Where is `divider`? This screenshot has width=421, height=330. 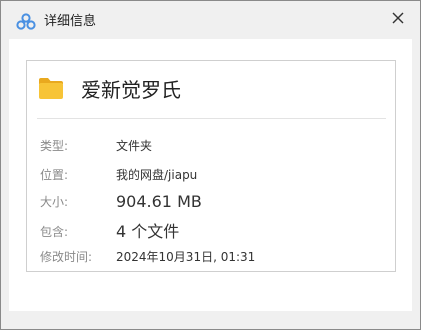 divider is located at coordinates (211, 118).